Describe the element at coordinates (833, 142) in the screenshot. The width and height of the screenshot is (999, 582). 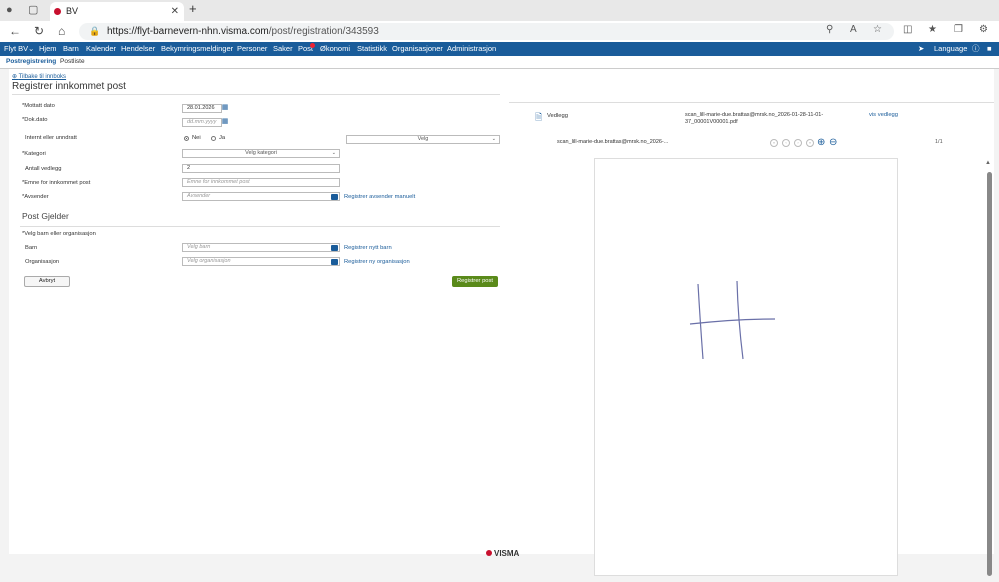
I see `zoom-out-icon: ⊖` at that location.